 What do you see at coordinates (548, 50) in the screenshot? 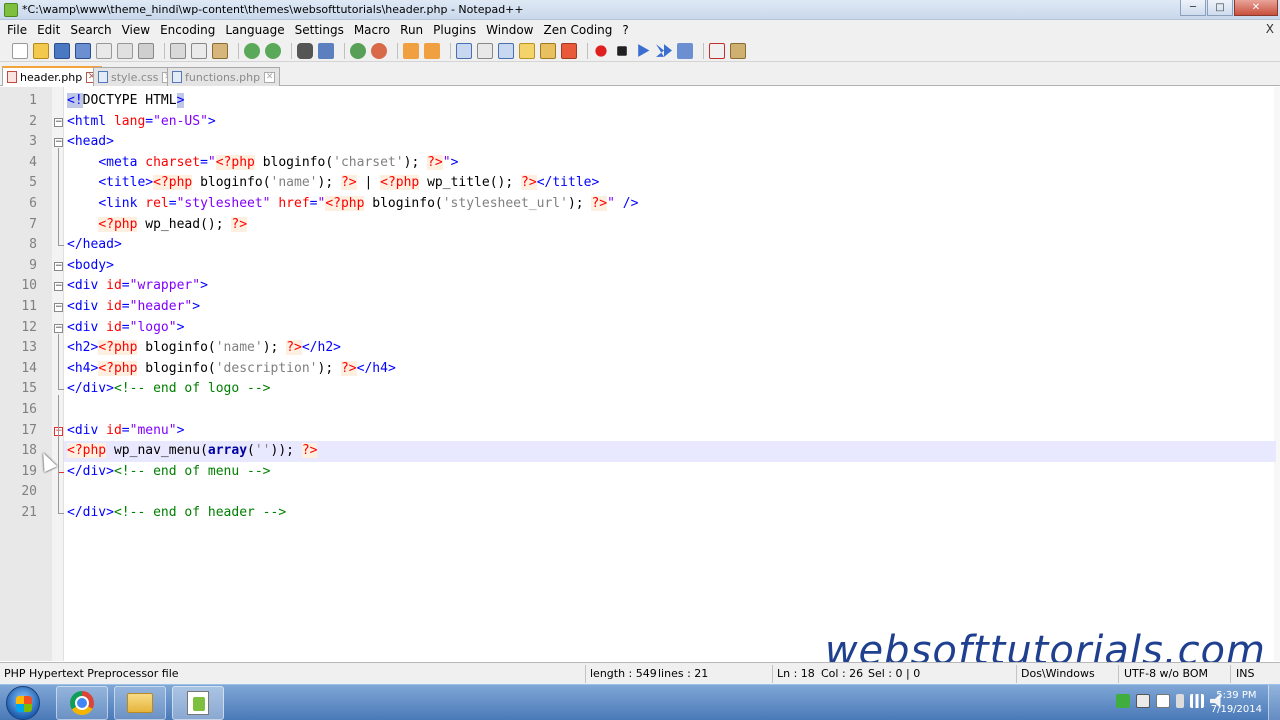
I see `doc-map-icon` at bounding box center [548, 50].